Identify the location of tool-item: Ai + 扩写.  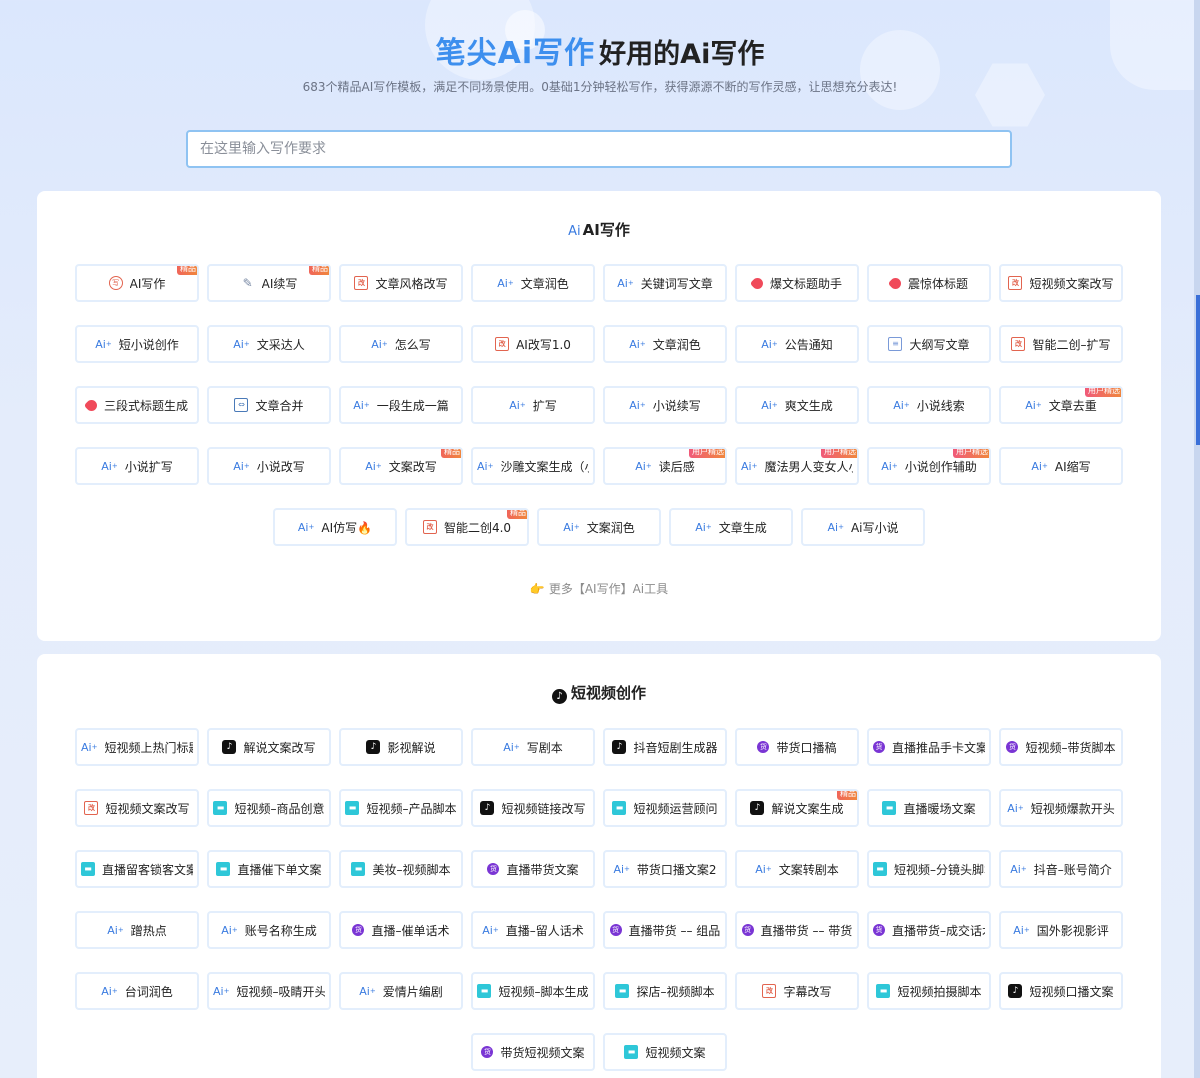
(533, 405).